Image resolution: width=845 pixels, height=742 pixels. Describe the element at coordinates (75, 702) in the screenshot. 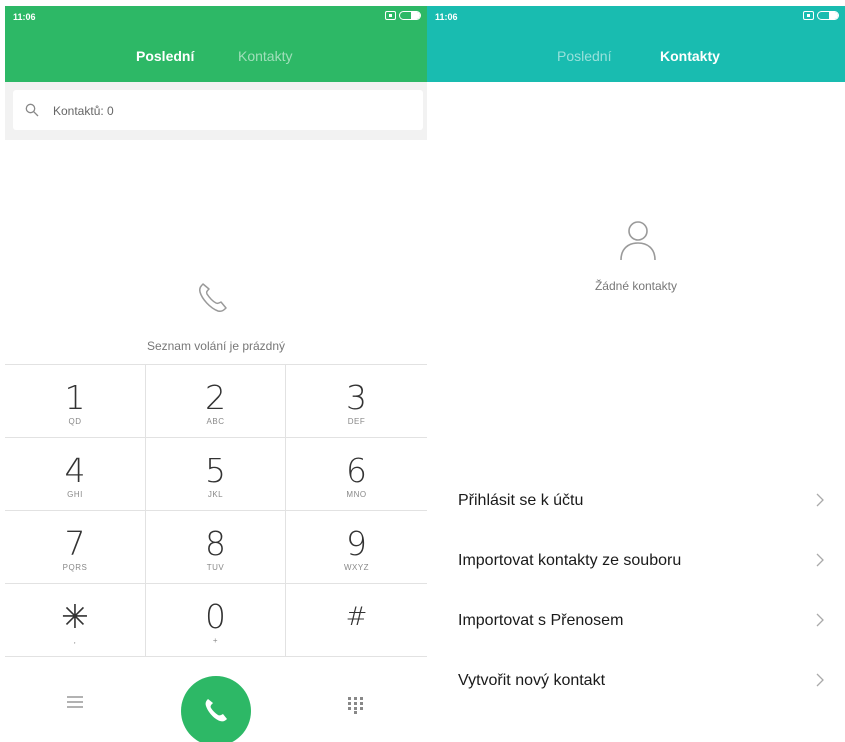

I see `menu-icon` at that location.